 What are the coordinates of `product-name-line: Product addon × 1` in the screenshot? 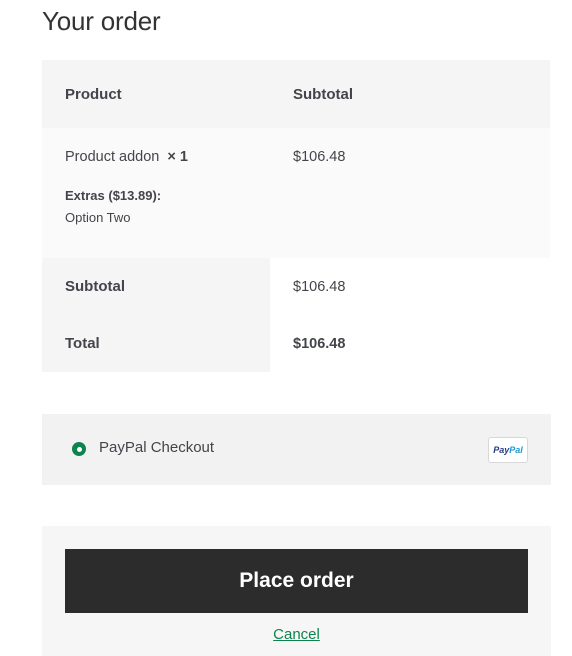 It's located at (167, 157).